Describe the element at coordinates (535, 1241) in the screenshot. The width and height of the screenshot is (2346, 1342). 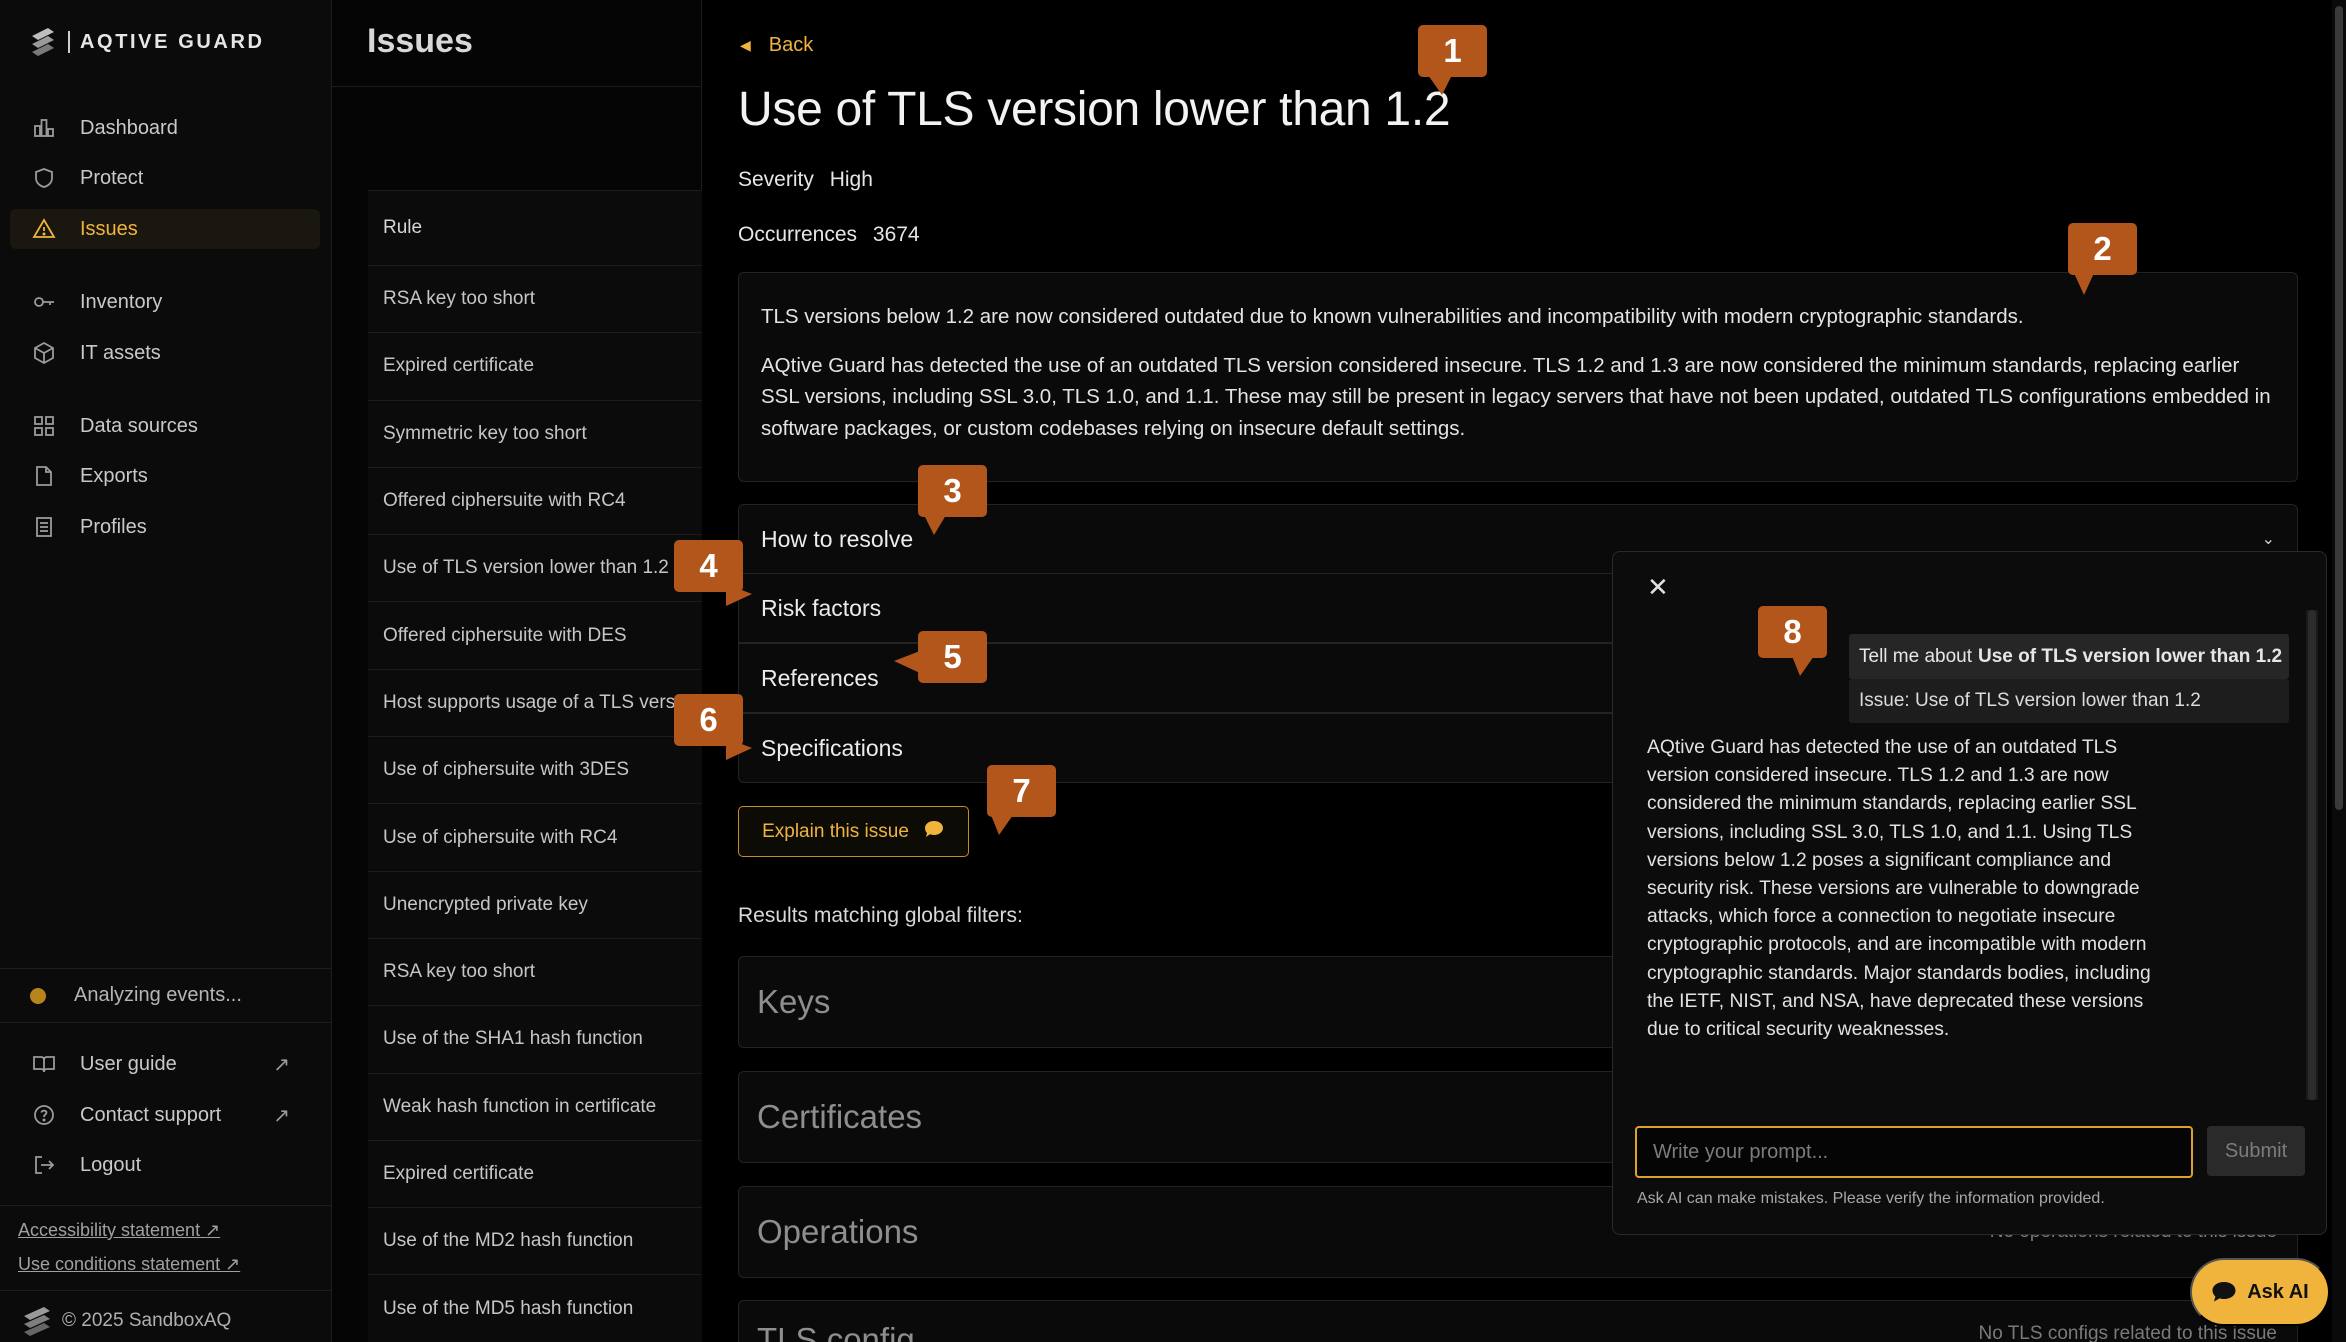
I see `table-row: Use of the MD2 hash function` at that location.